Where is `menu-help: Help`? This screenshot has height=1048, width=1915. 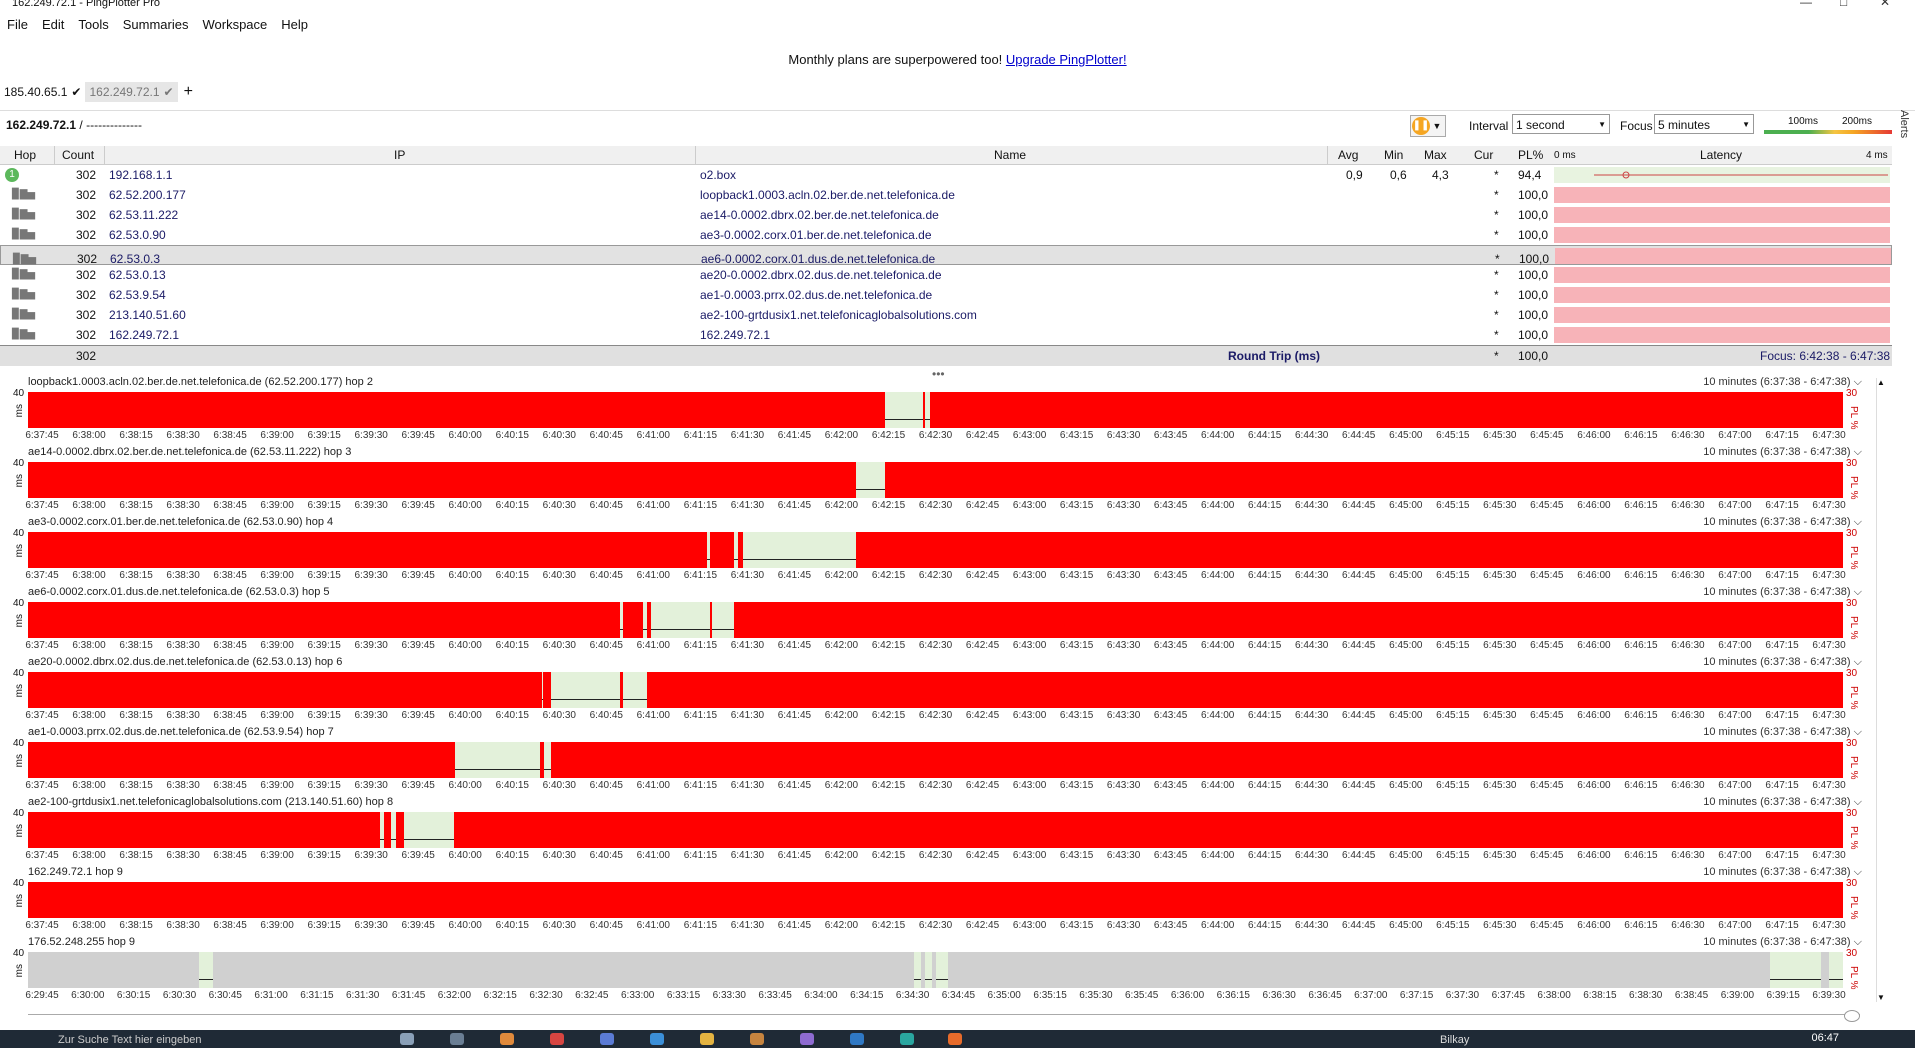 menu-help: Help is located at coordinates (294, 25).